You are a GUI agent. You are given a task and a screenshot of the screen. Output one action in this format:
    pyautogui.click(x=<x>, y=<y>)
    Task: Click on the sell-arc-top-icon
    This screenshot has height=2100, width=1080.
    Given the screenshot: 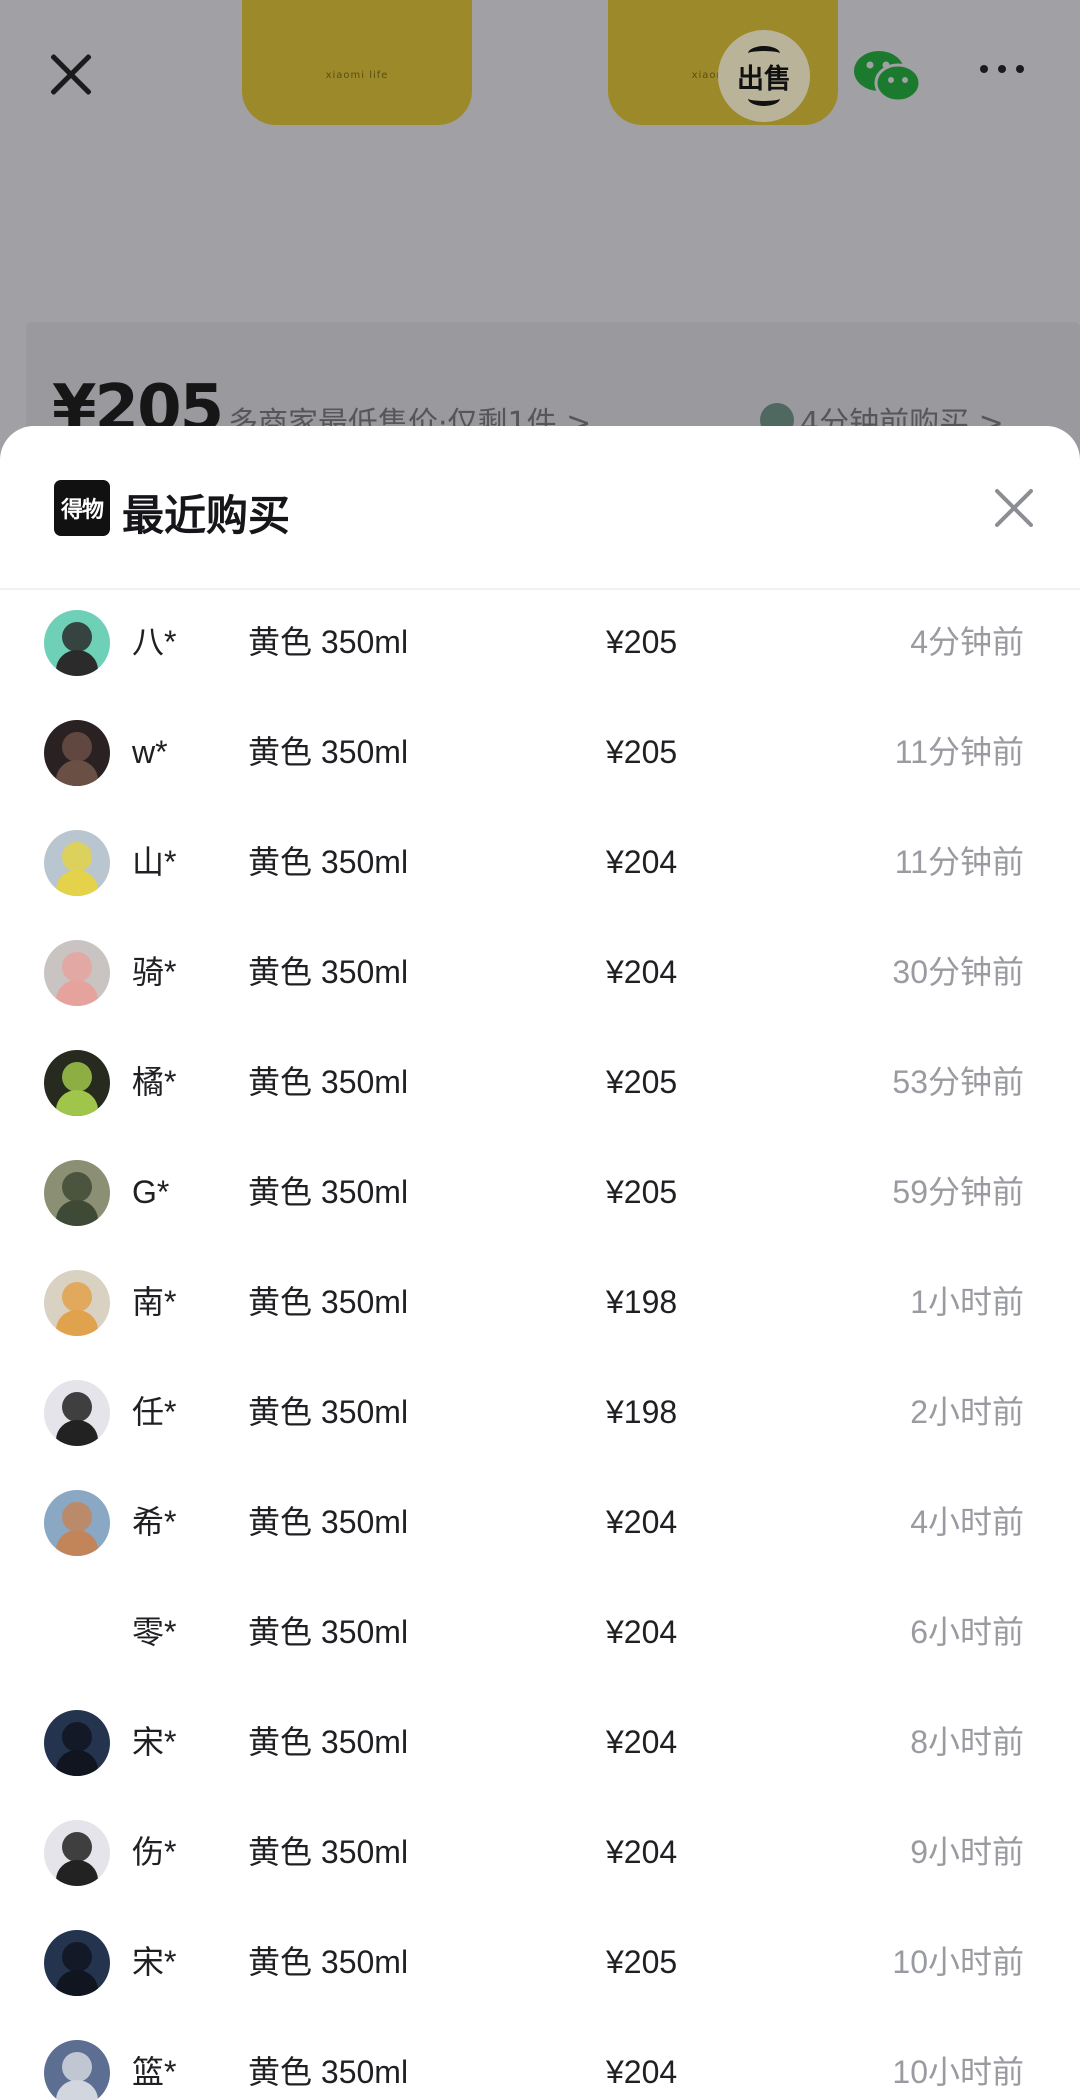 What is the action you would take?
    pyautogui.click(x=764, y=53)
    